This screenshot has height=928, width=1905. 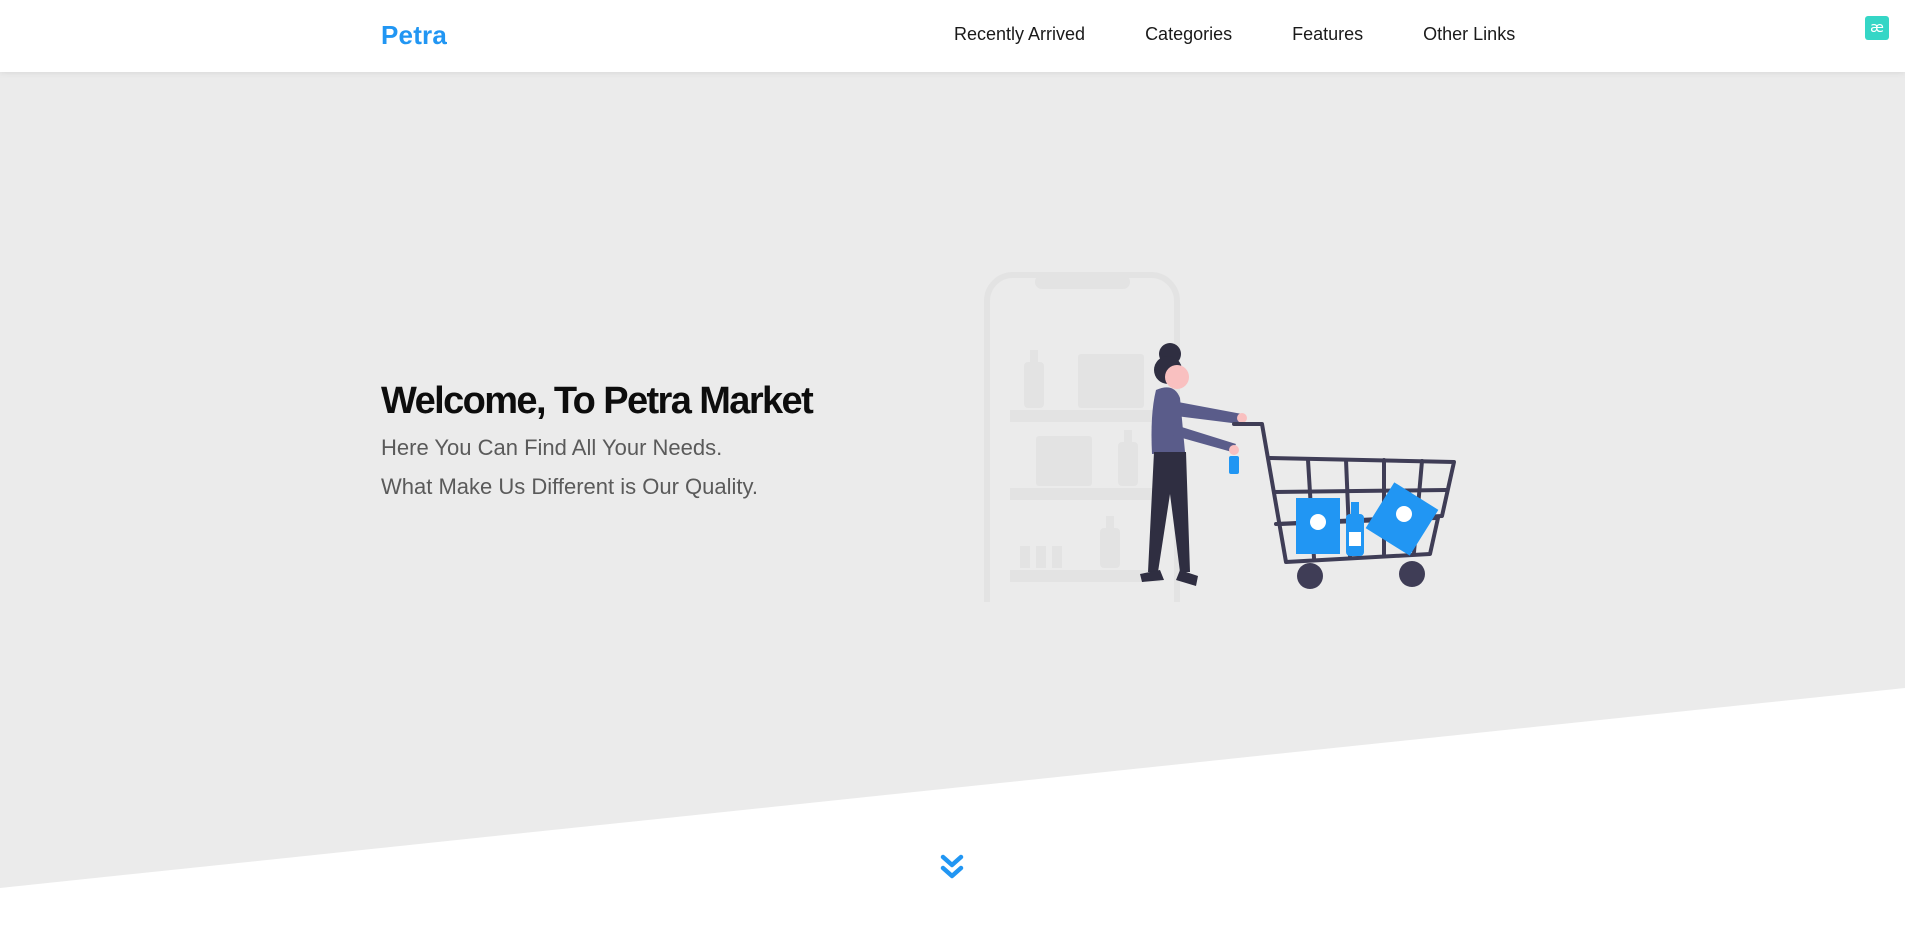 I want to click on extension-badge-icon: æ, so click(x=1877, y=28).